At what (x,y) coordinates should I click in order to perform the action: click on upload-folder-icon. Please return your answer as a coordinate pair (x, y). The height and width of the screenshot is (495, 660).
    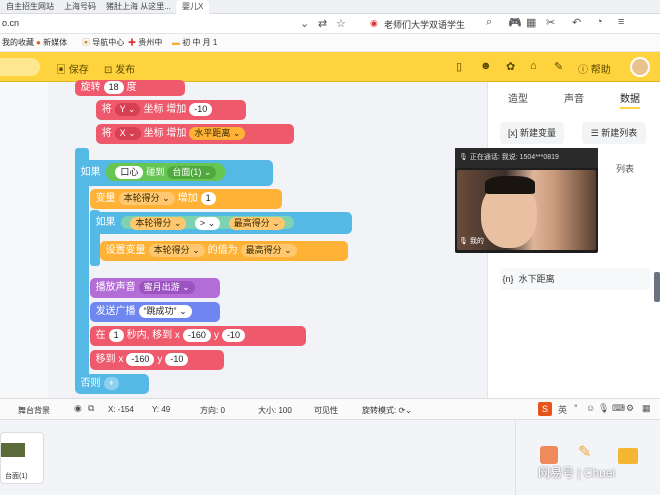
    Looking at the image, I should click on (628, 456).